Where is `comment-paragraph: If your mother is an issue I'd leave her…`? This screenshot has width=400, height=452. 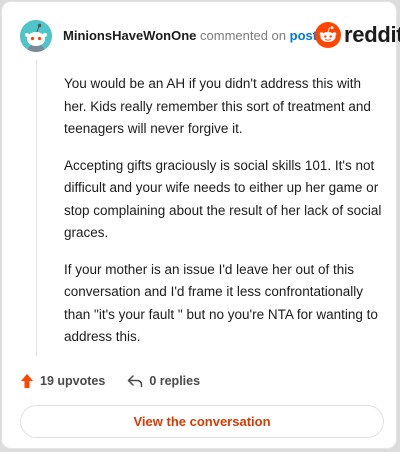 comment-paragraph: If your mother is an issue I'd leave her… is located at coordinates (221, 303).